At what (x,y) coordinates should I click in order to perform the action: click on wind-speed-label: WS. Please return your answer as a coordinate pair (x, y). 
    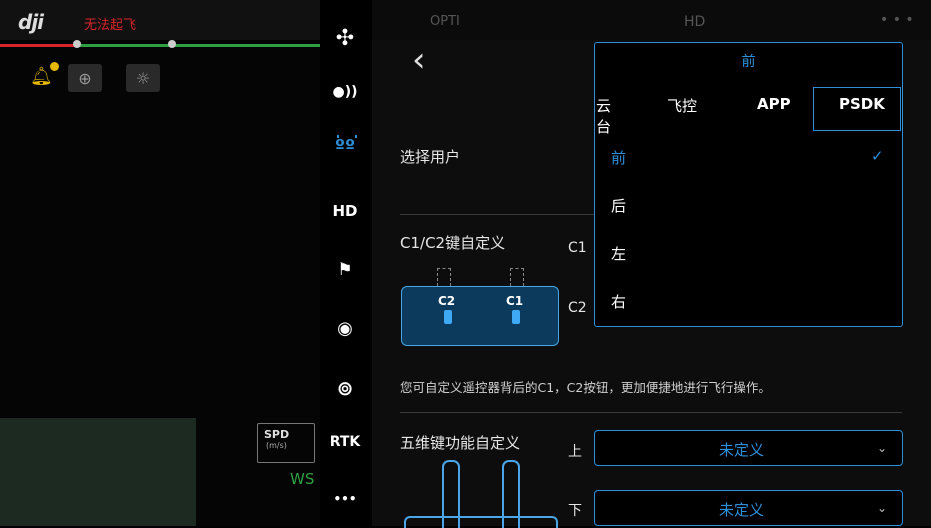
    Looking at the image, I should click on (302, 479).